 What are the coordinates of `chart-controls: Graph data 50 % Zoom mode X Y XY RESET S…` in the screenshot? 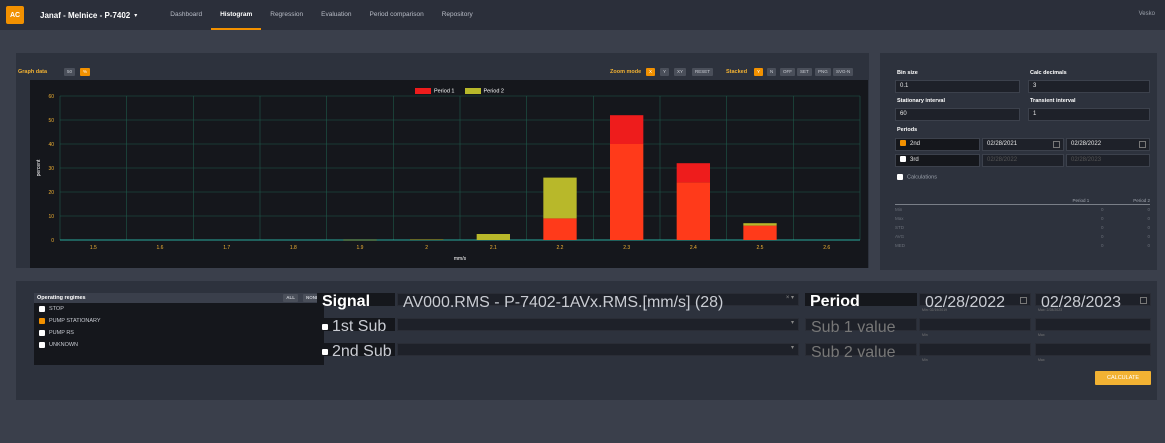 It's located at (442, 73).